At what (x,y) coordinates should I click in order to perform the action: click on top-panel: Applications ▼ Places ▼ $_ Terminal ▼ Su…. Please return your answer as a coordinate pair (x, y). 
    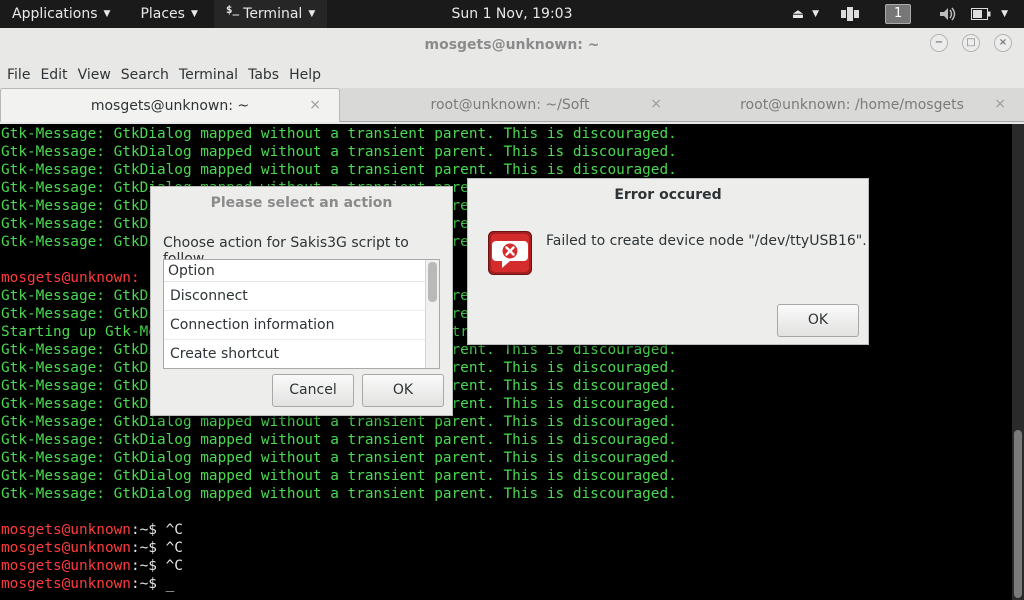
    Looking at the image, I should click on (512, 14).